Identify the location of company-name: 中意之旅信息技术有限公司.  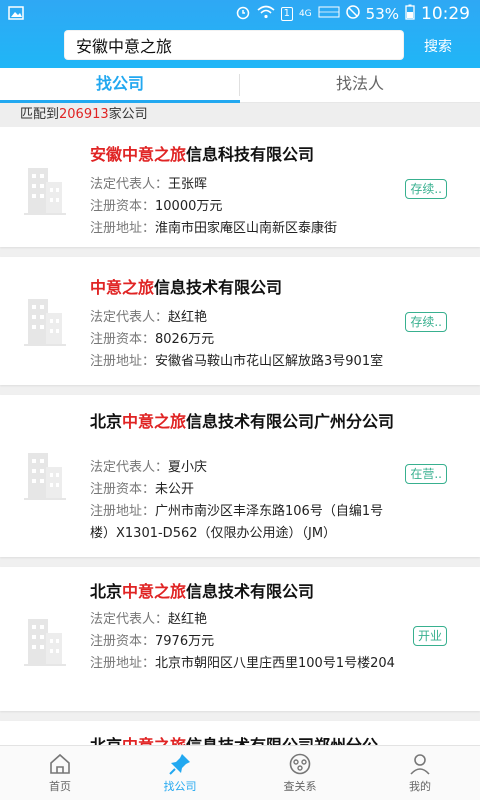
(275, 288).